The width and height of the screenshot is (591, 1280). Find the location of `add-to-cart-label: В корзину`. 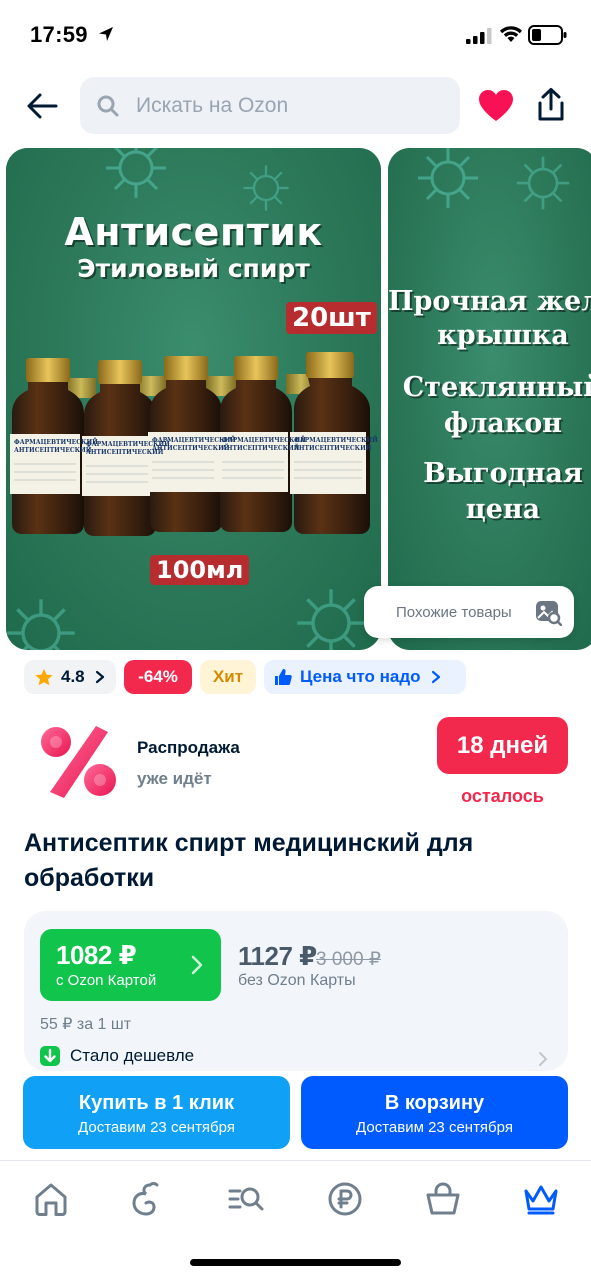

add-to-cart-label: В корзину is located at coordinates (434, 1103).